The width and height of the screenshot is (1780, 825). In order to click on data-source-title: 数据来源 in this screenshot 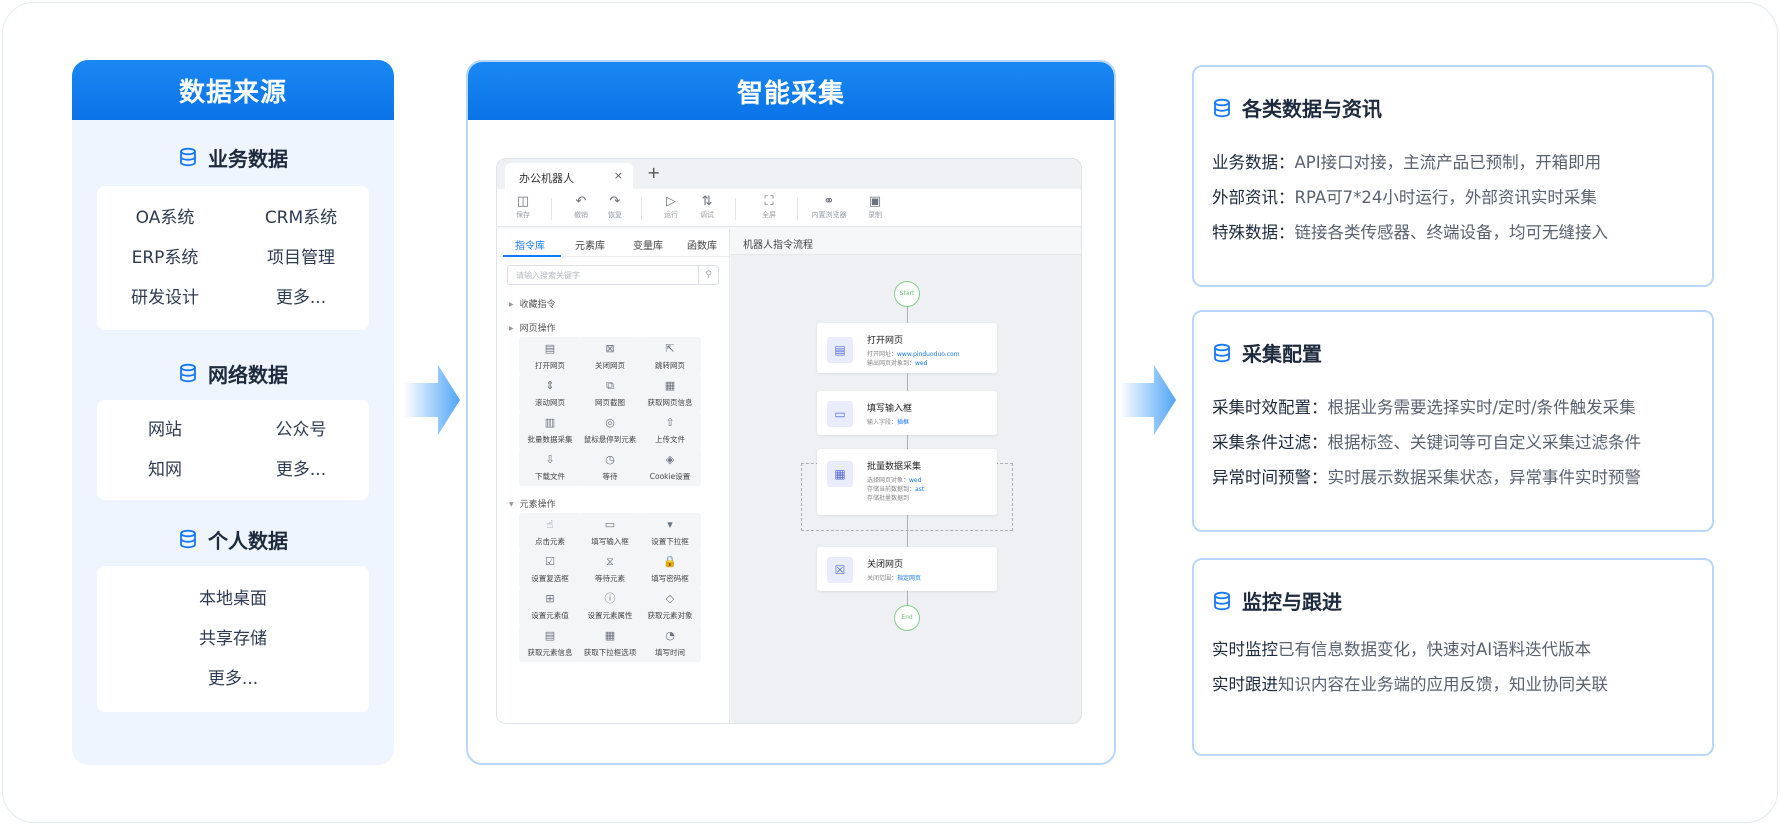, I will do `click(233, 90)`.